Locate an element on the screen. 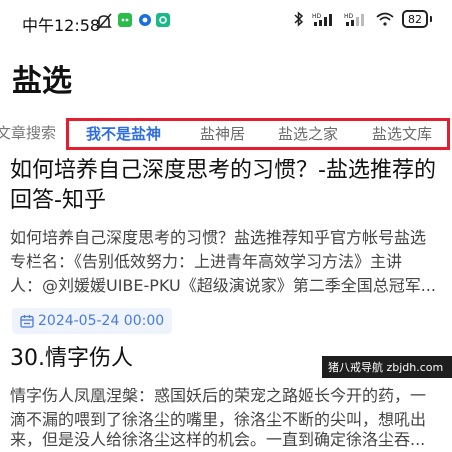  tab-yan-xuan-zhi-jia: 盐选之家 is located at coordinates (308, 133).